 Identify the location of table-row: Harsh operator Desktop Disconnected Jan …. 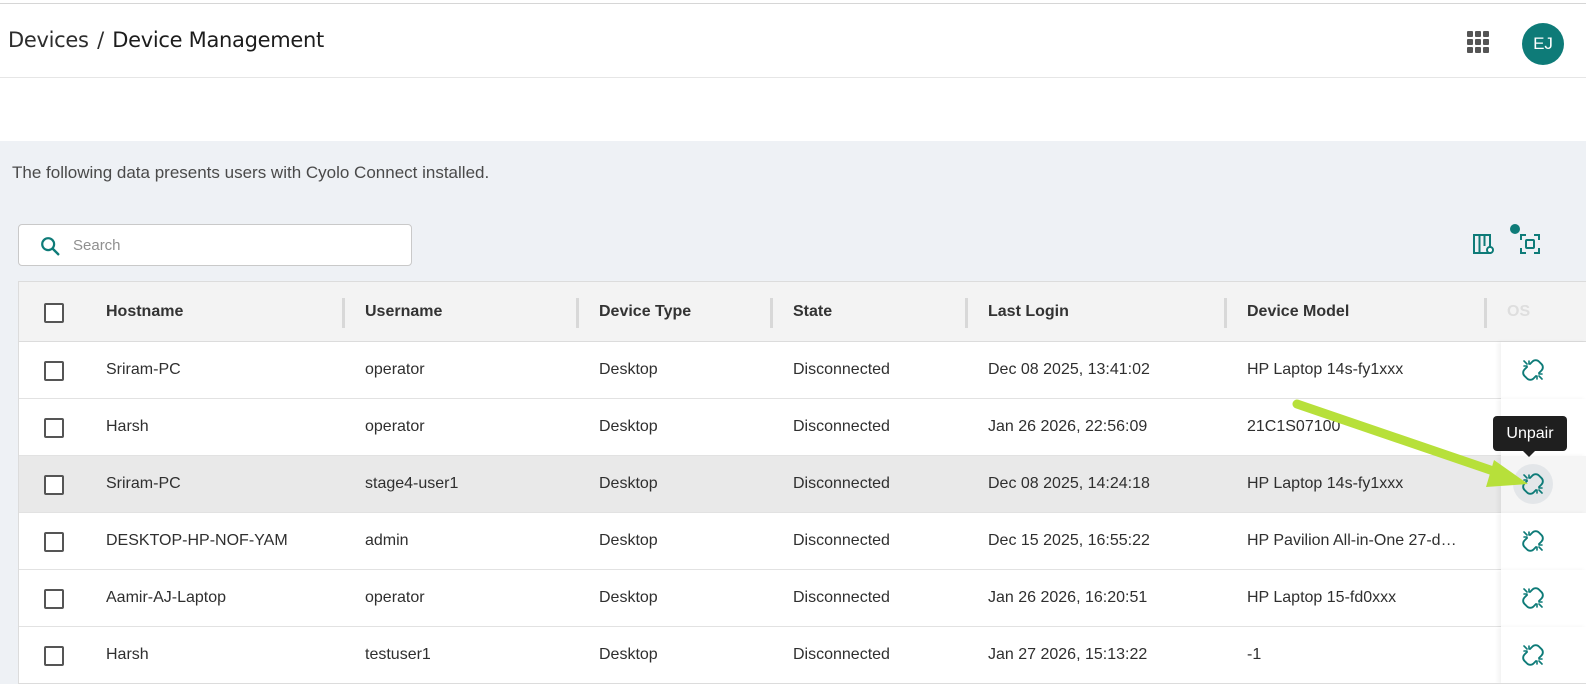
(802, 427).